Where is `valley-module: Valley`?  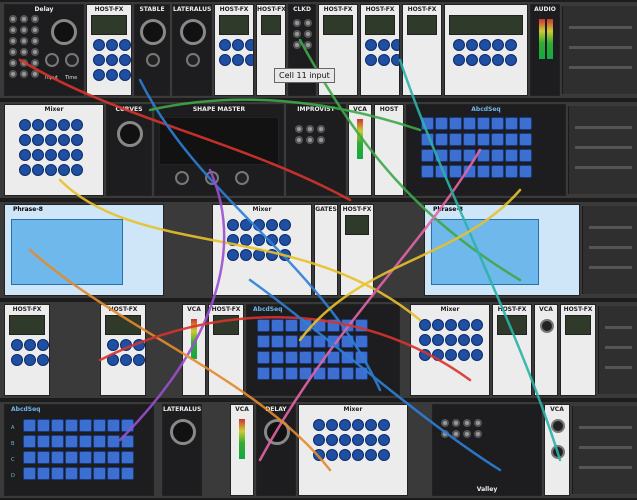
valley-module: Valley is located at coordinates (487, 450).